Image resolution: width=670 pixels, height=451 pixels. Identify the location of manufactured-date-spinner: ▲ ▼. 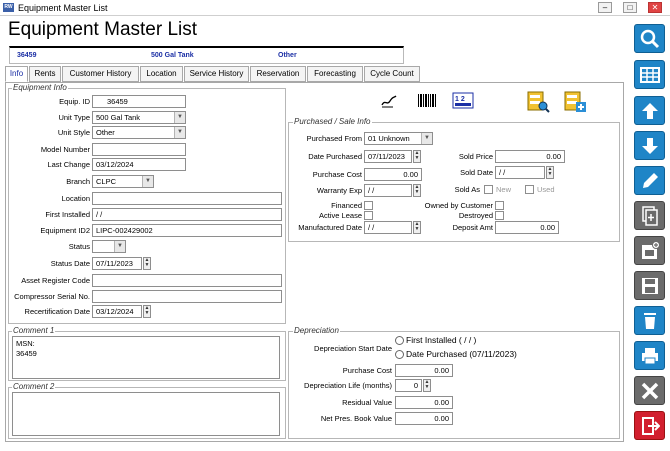
(417, 227).